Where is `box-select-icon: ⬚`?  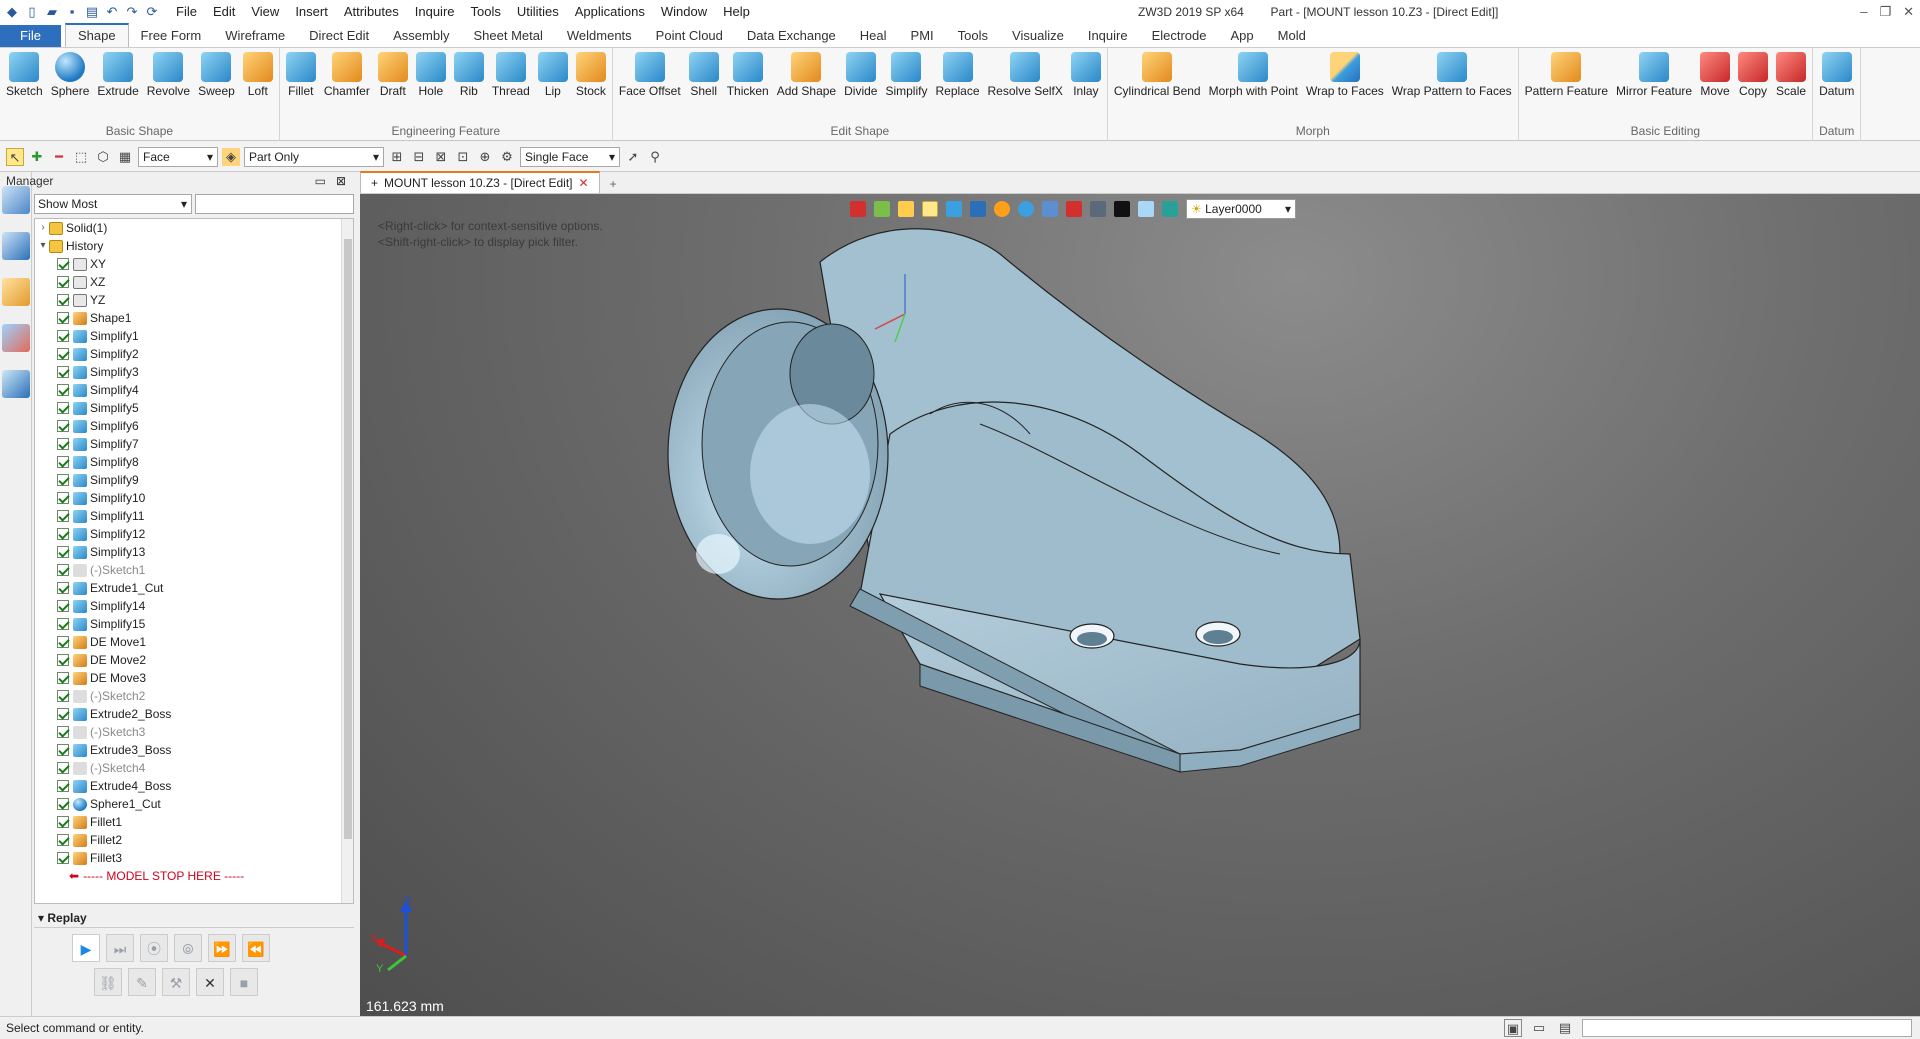
box-select-icon: ⬚ is located at coordinates (81, 157).